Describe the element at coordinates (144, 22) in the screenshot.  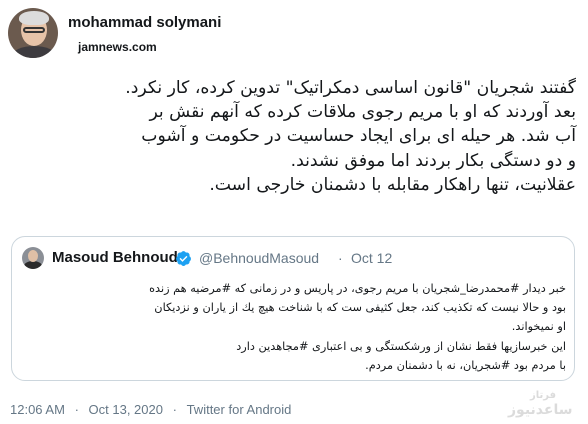
I see `author-name: mohammad solymani` at that location.